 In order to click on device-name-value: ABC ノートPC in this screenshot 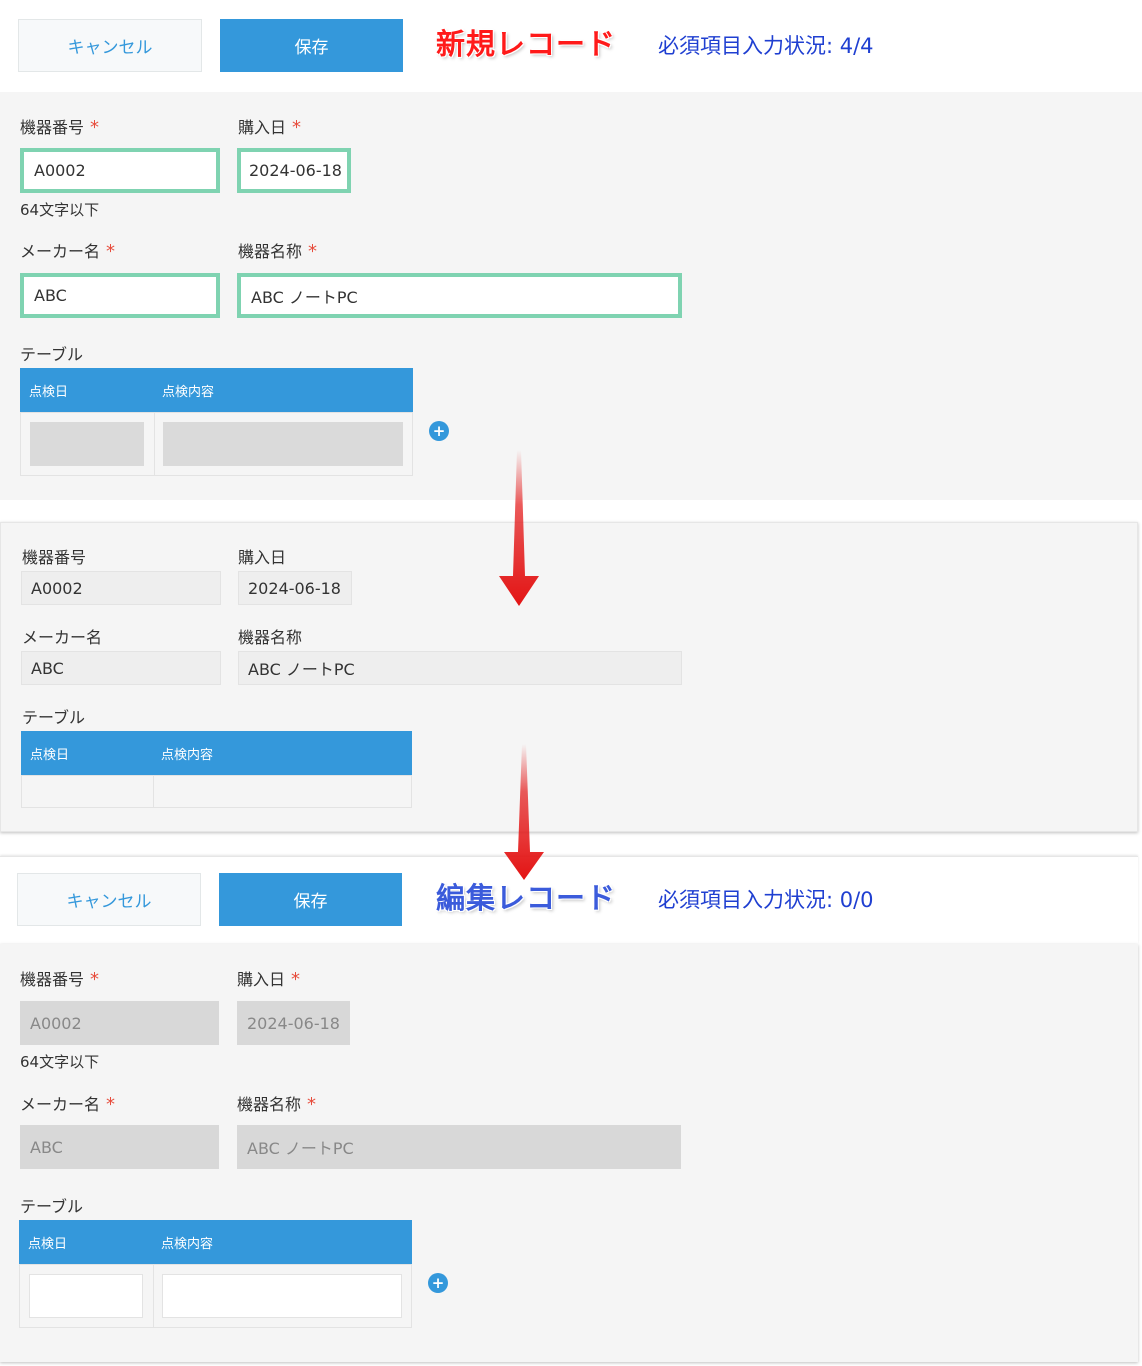, I will do `click(460, 668)`.